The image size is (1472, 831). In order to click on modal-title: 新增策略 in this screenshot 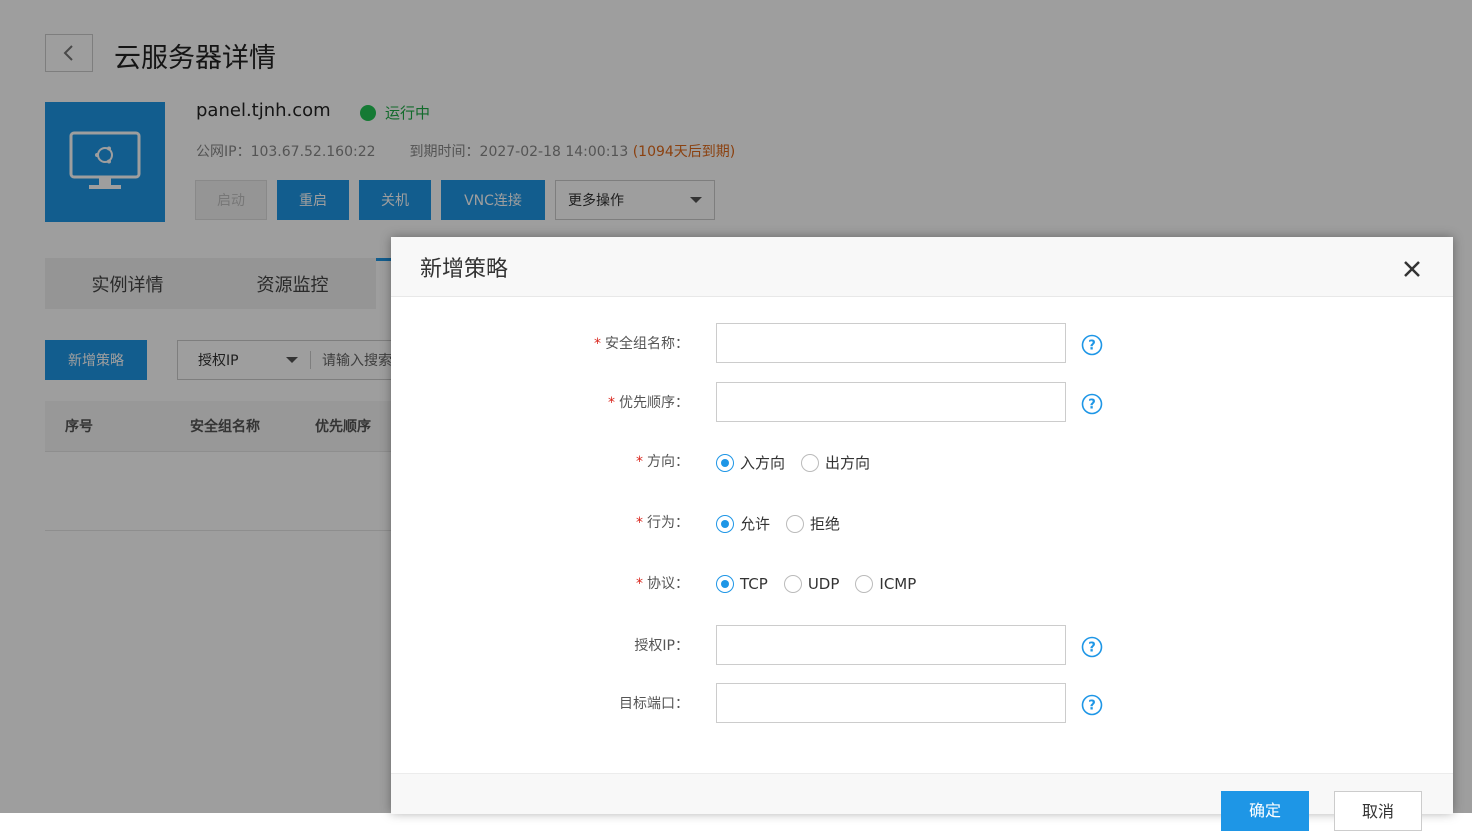, I will do `click(464, 269)`.